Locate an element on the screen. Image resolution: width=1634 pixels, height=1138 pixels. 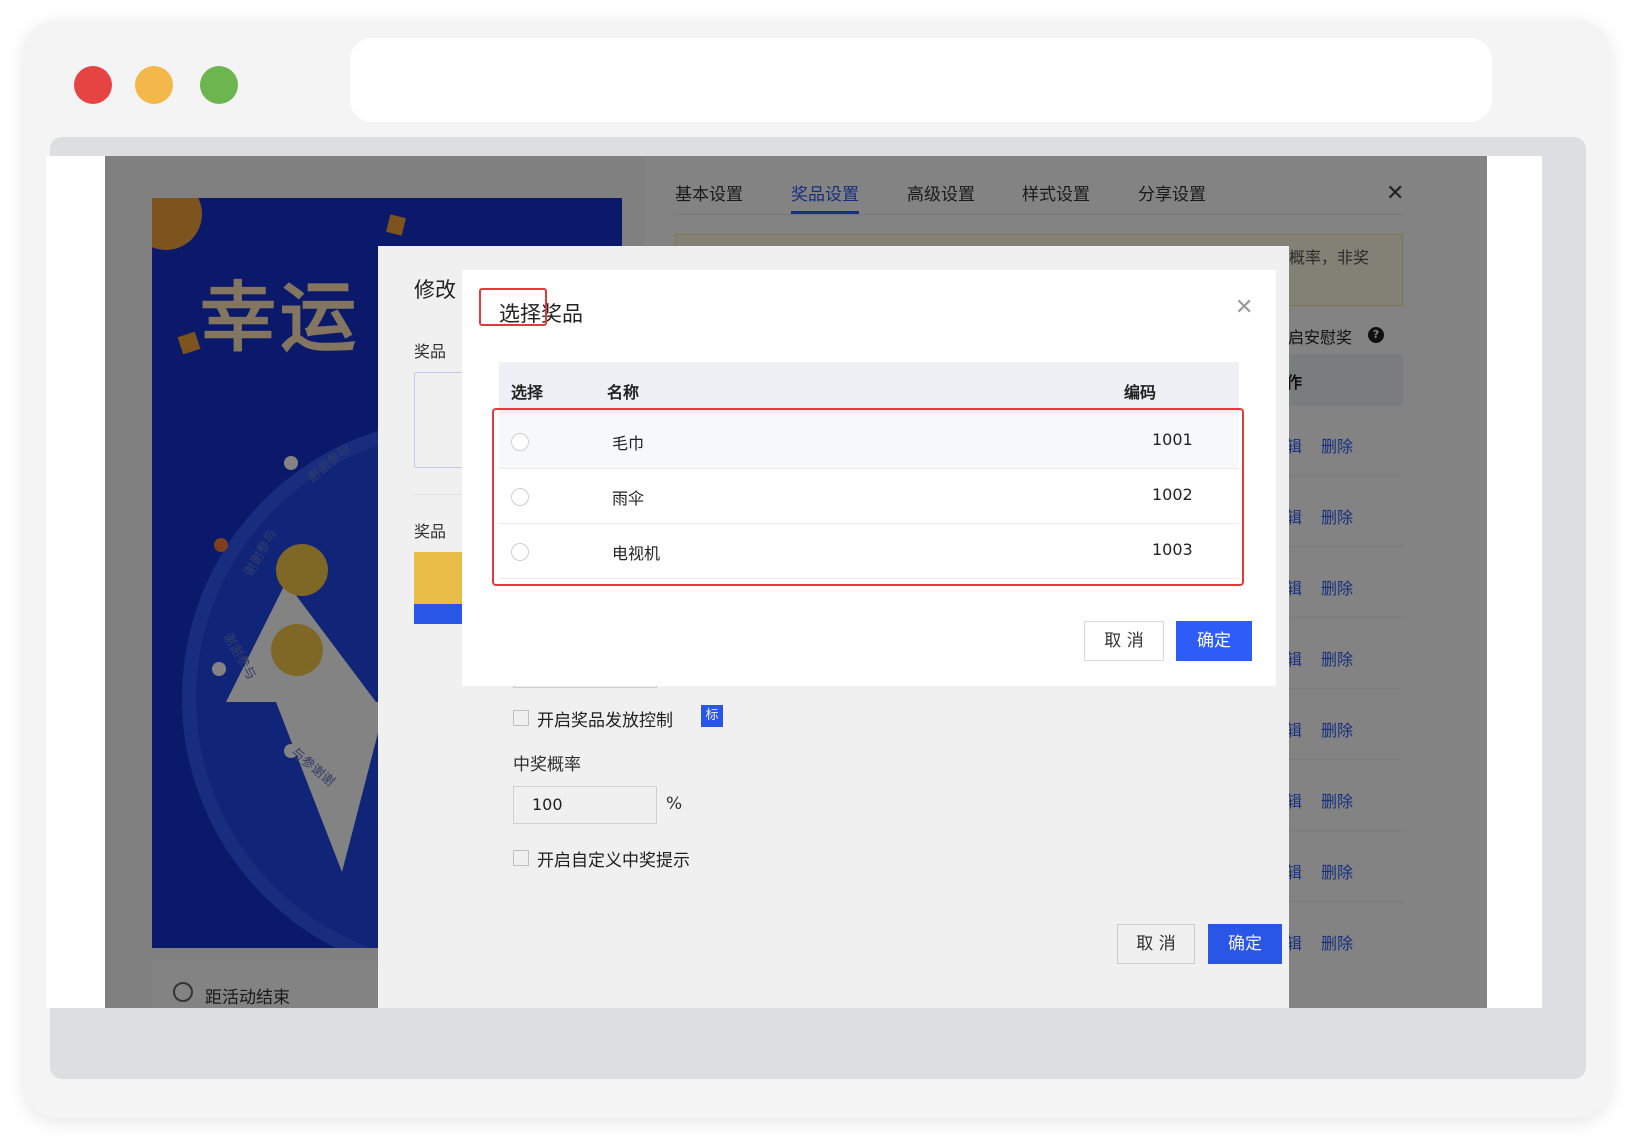
minimize-window-dot is located at coordinates (154, 85).